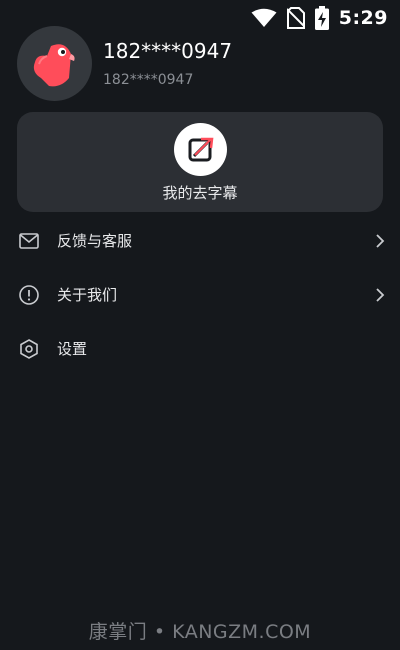  Describe the element at coordinates (200, 241) in the screenshot. I see `menu-item-feedback: 反馈与客服` at that location.